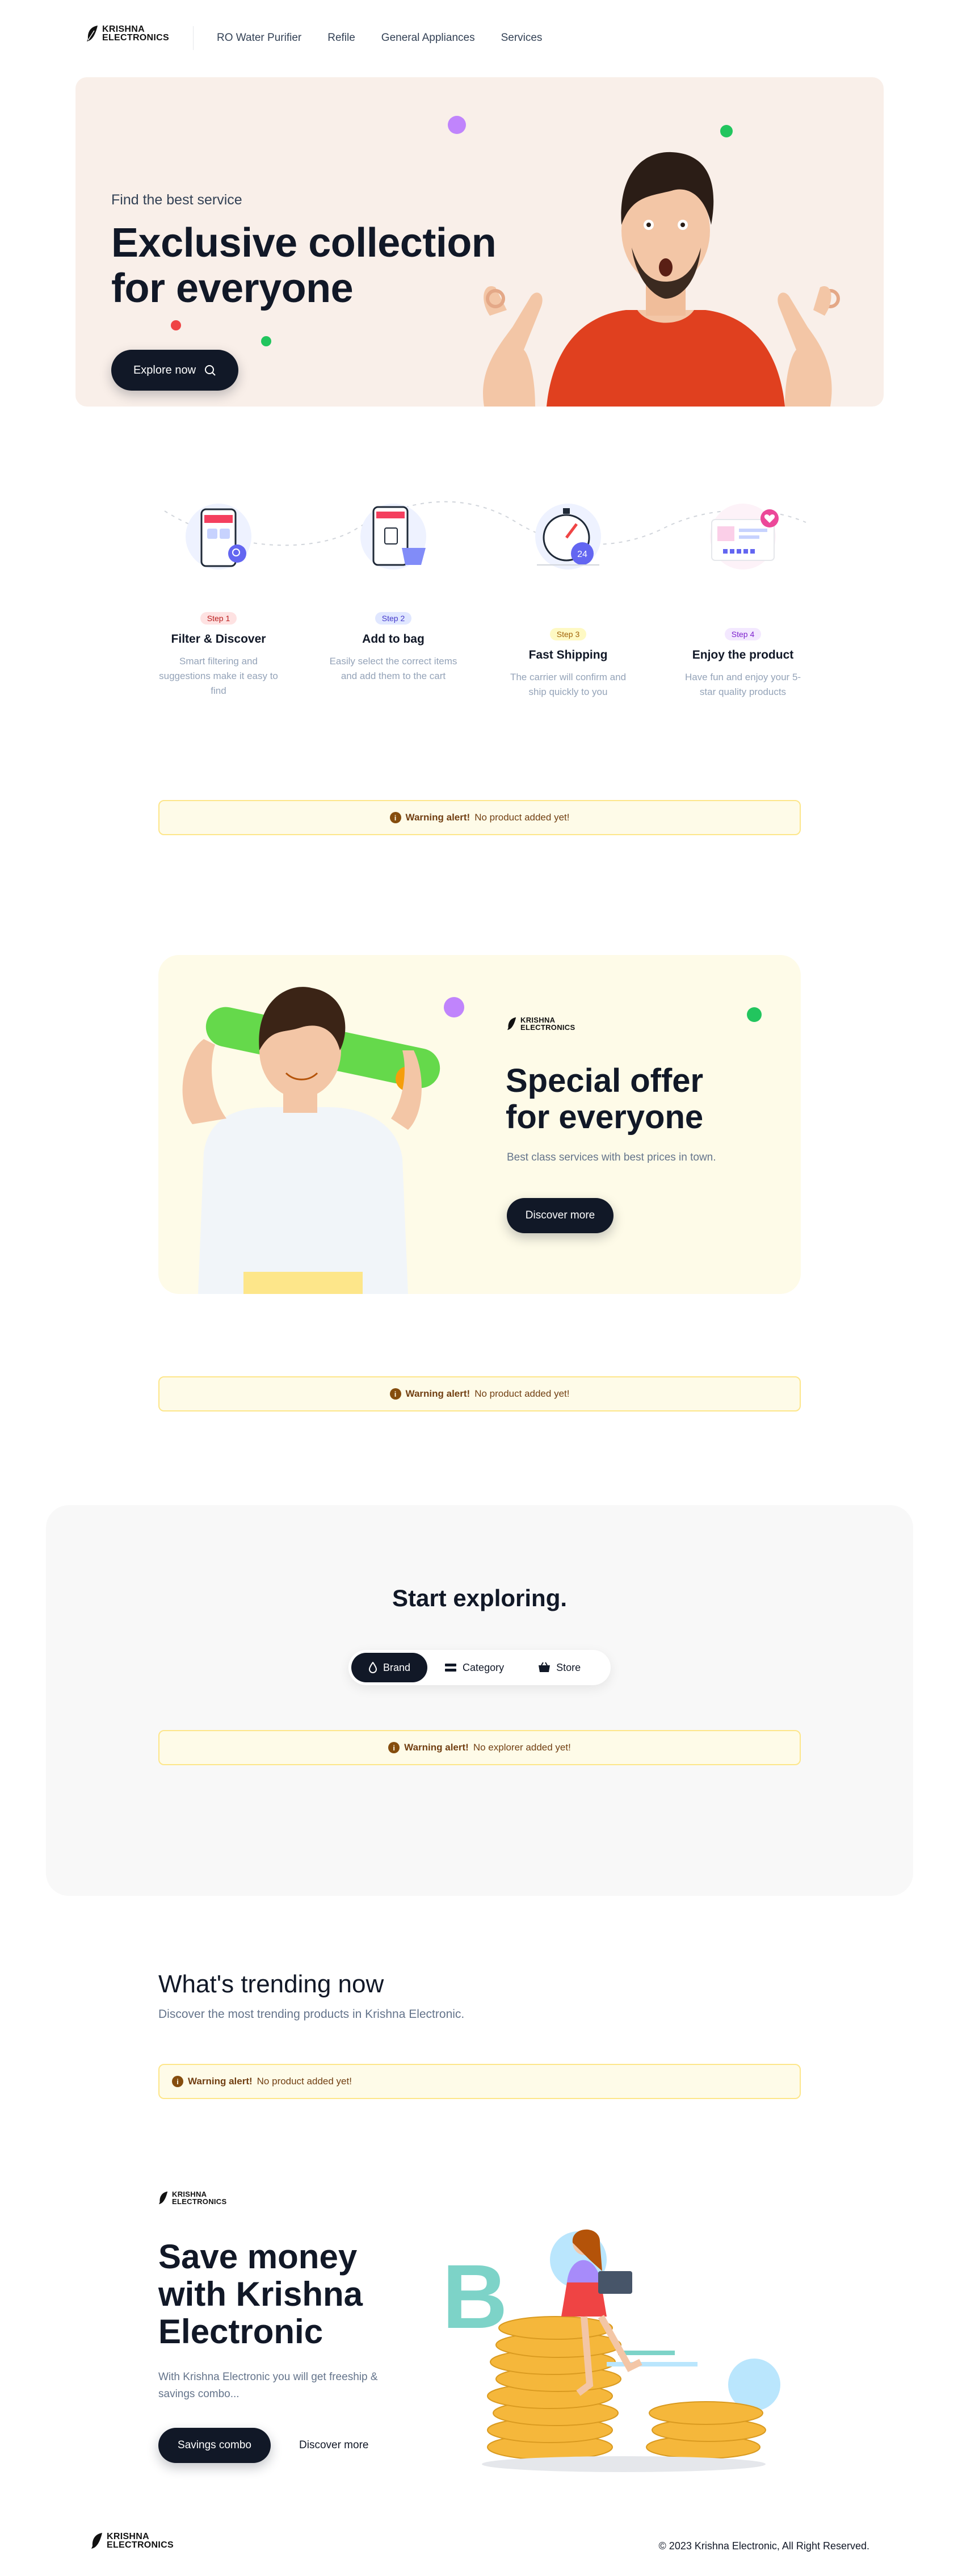 Image resolution: width=958 pixels, height=2576 pixels. I want to click on kid-skateboard-image, so click(311, 1140).